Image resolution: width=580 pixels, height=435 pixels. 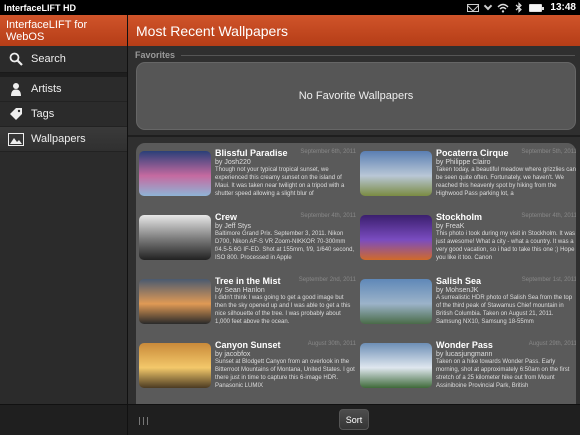 What do you see at coordinates (63, 89) in the screenshot?
I see `sidebar-item-artists: Artists` at bounding box center [63, 89].